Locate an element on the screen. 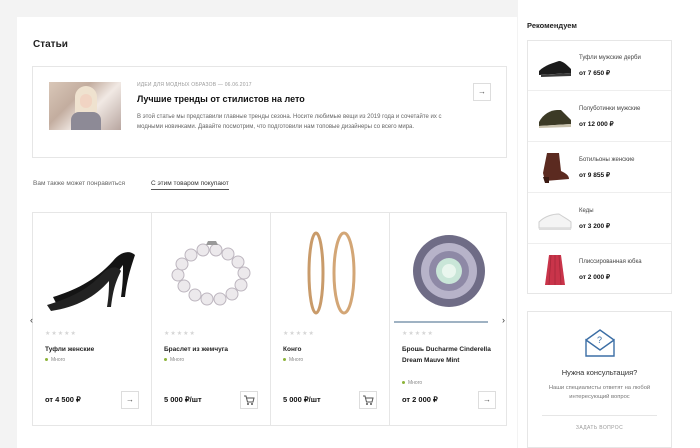 This screenshot has width=700, height=448. product-card: ★★★★★ Конго Много 5 000 ₽/шт is located at coordinates (330, 319).